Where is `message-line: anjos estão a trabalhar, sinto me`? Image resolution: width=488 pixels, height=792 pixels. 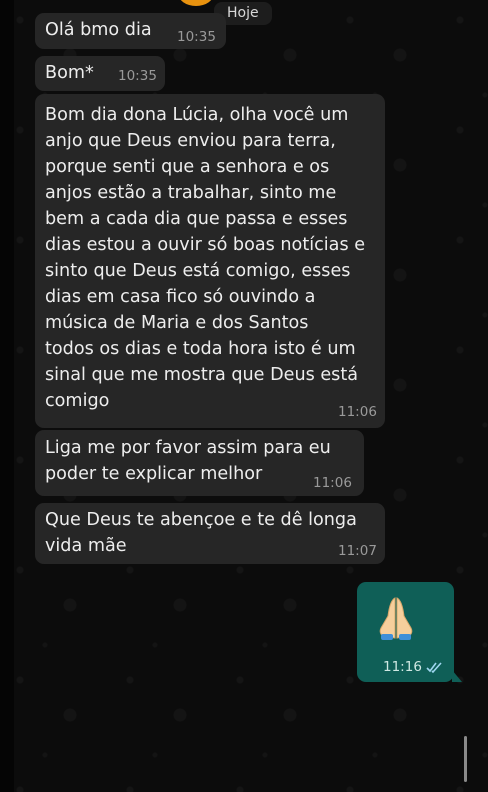
message-line: anjos estão a trabalhar, sinto me is located at coordinates (191, 193).